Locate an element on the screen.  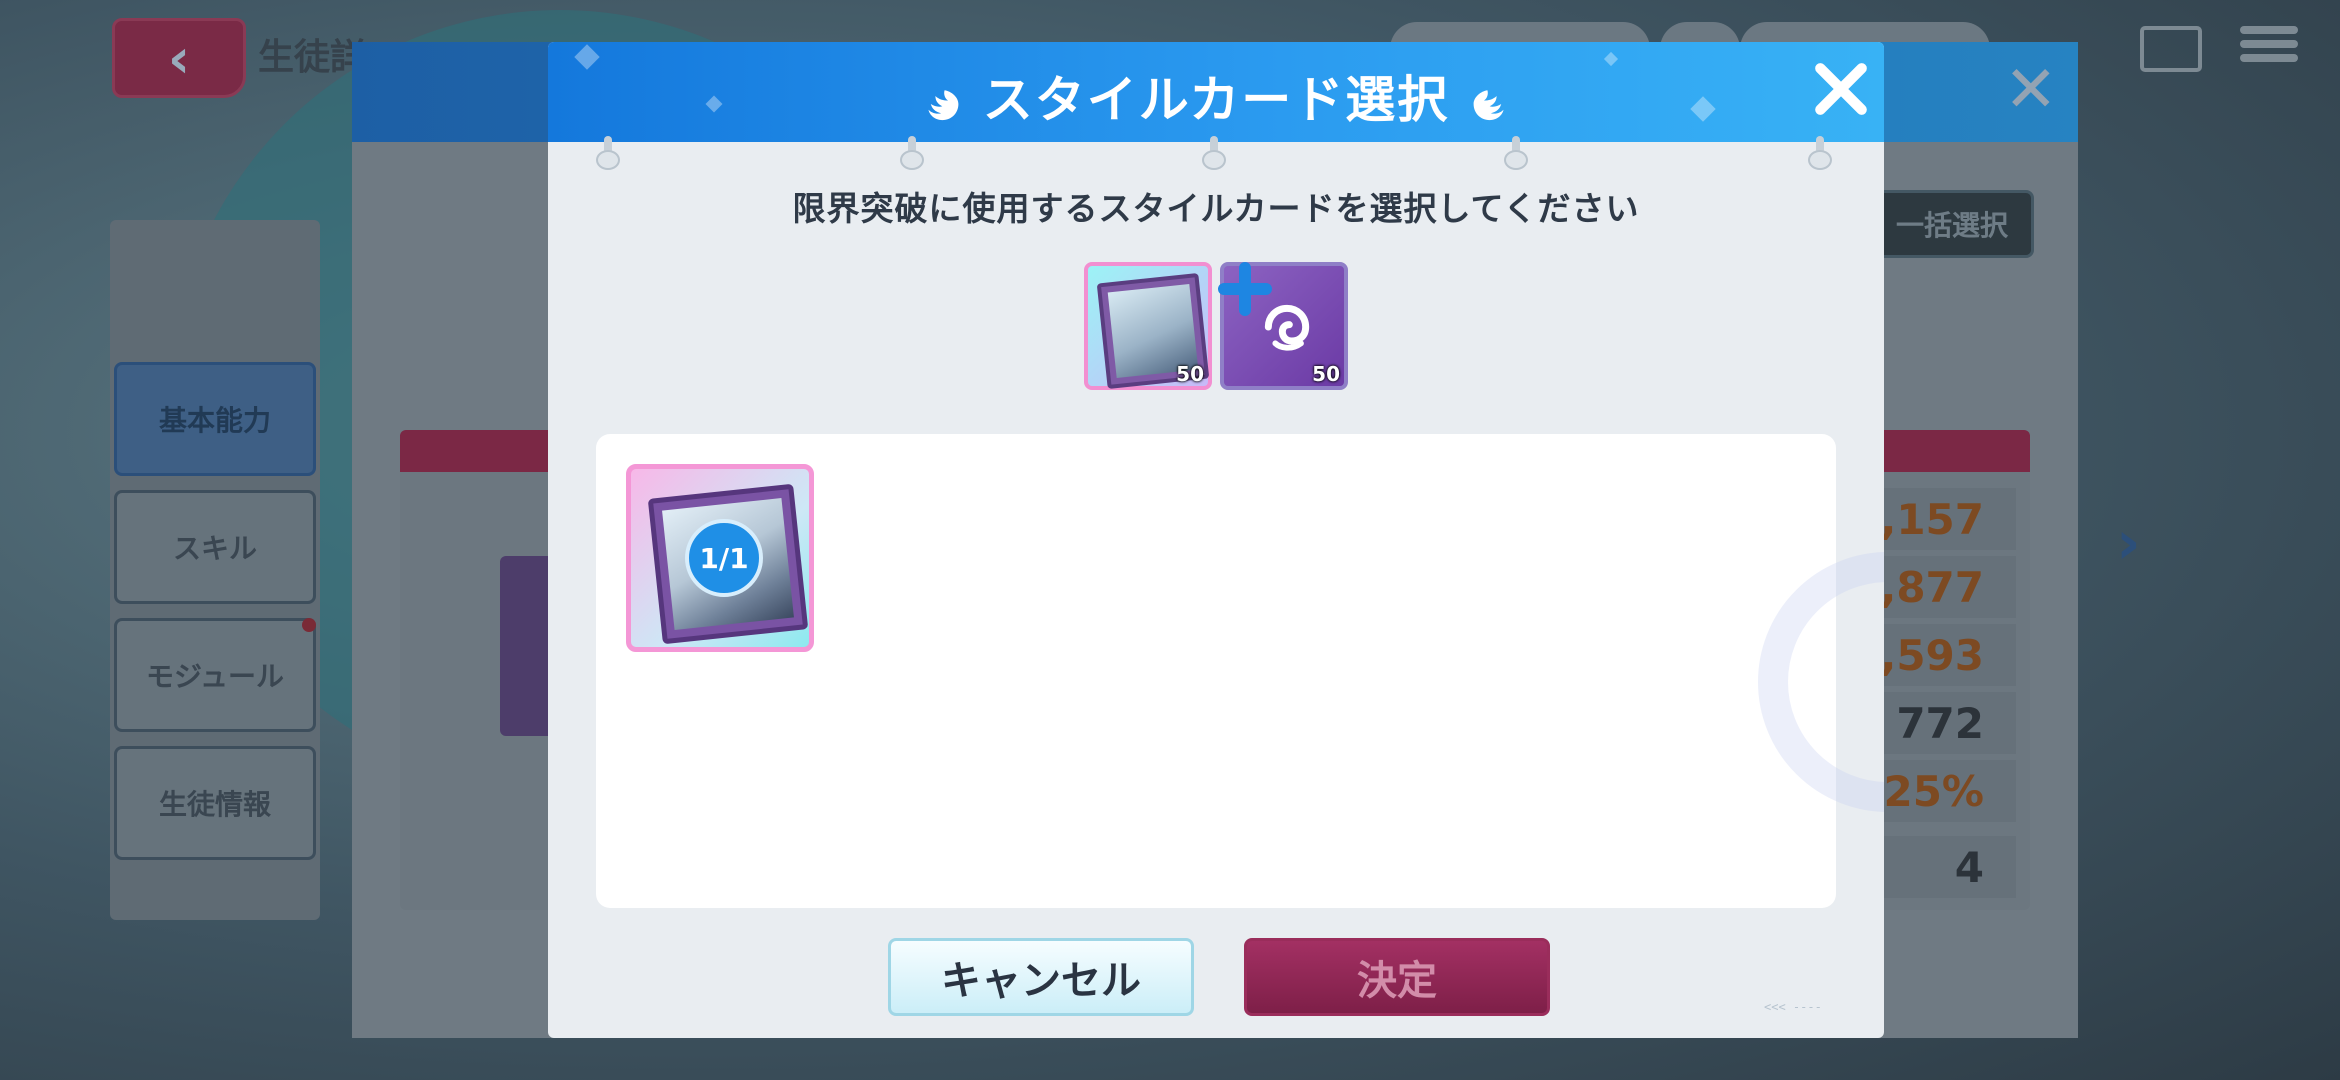
mail-icon is located at coordinates (2171, 49).